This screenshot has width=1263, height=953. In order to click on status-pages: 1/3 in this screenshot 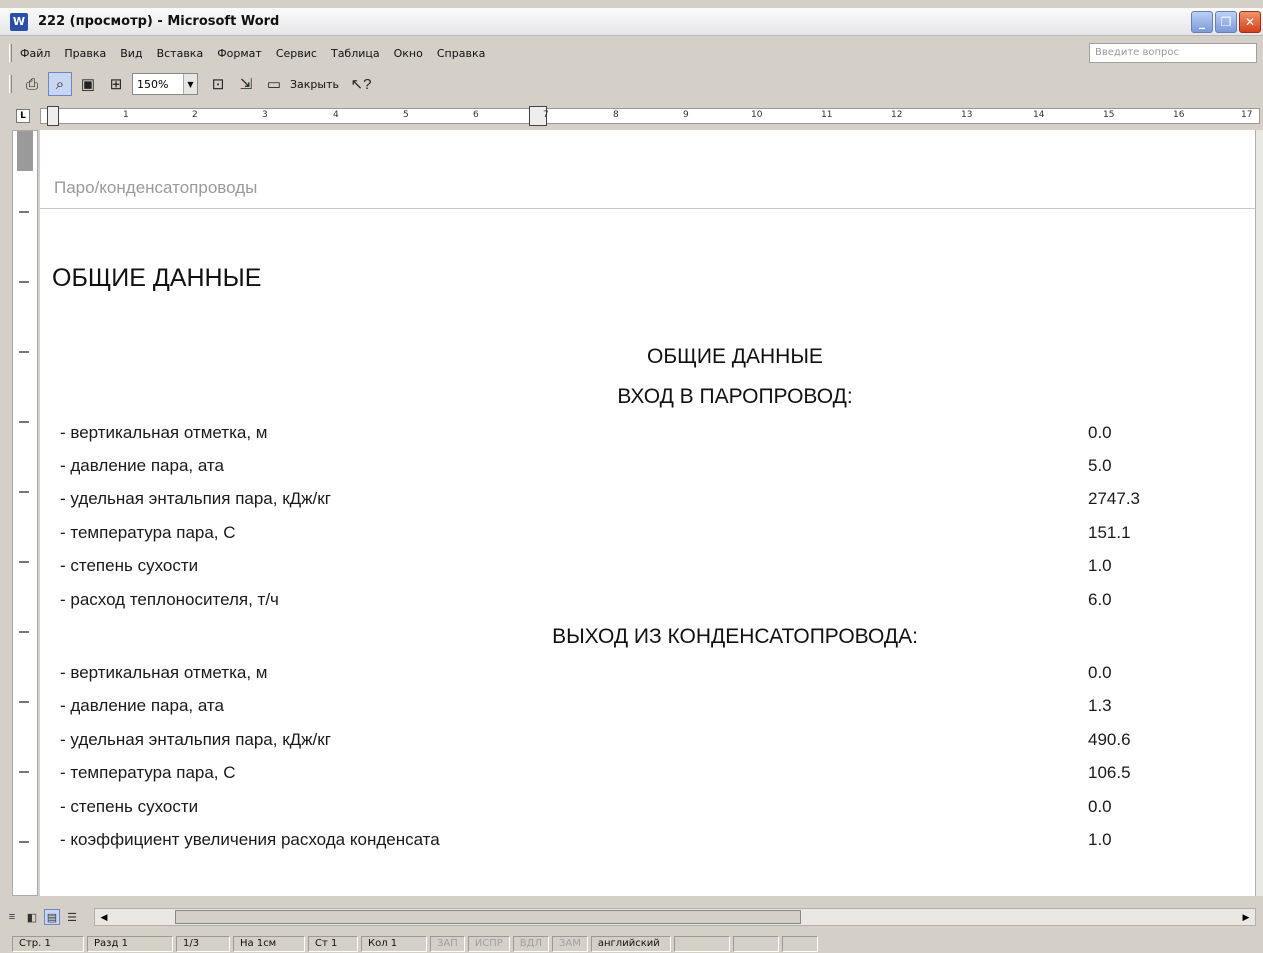, I will do `click(203, 943)`.